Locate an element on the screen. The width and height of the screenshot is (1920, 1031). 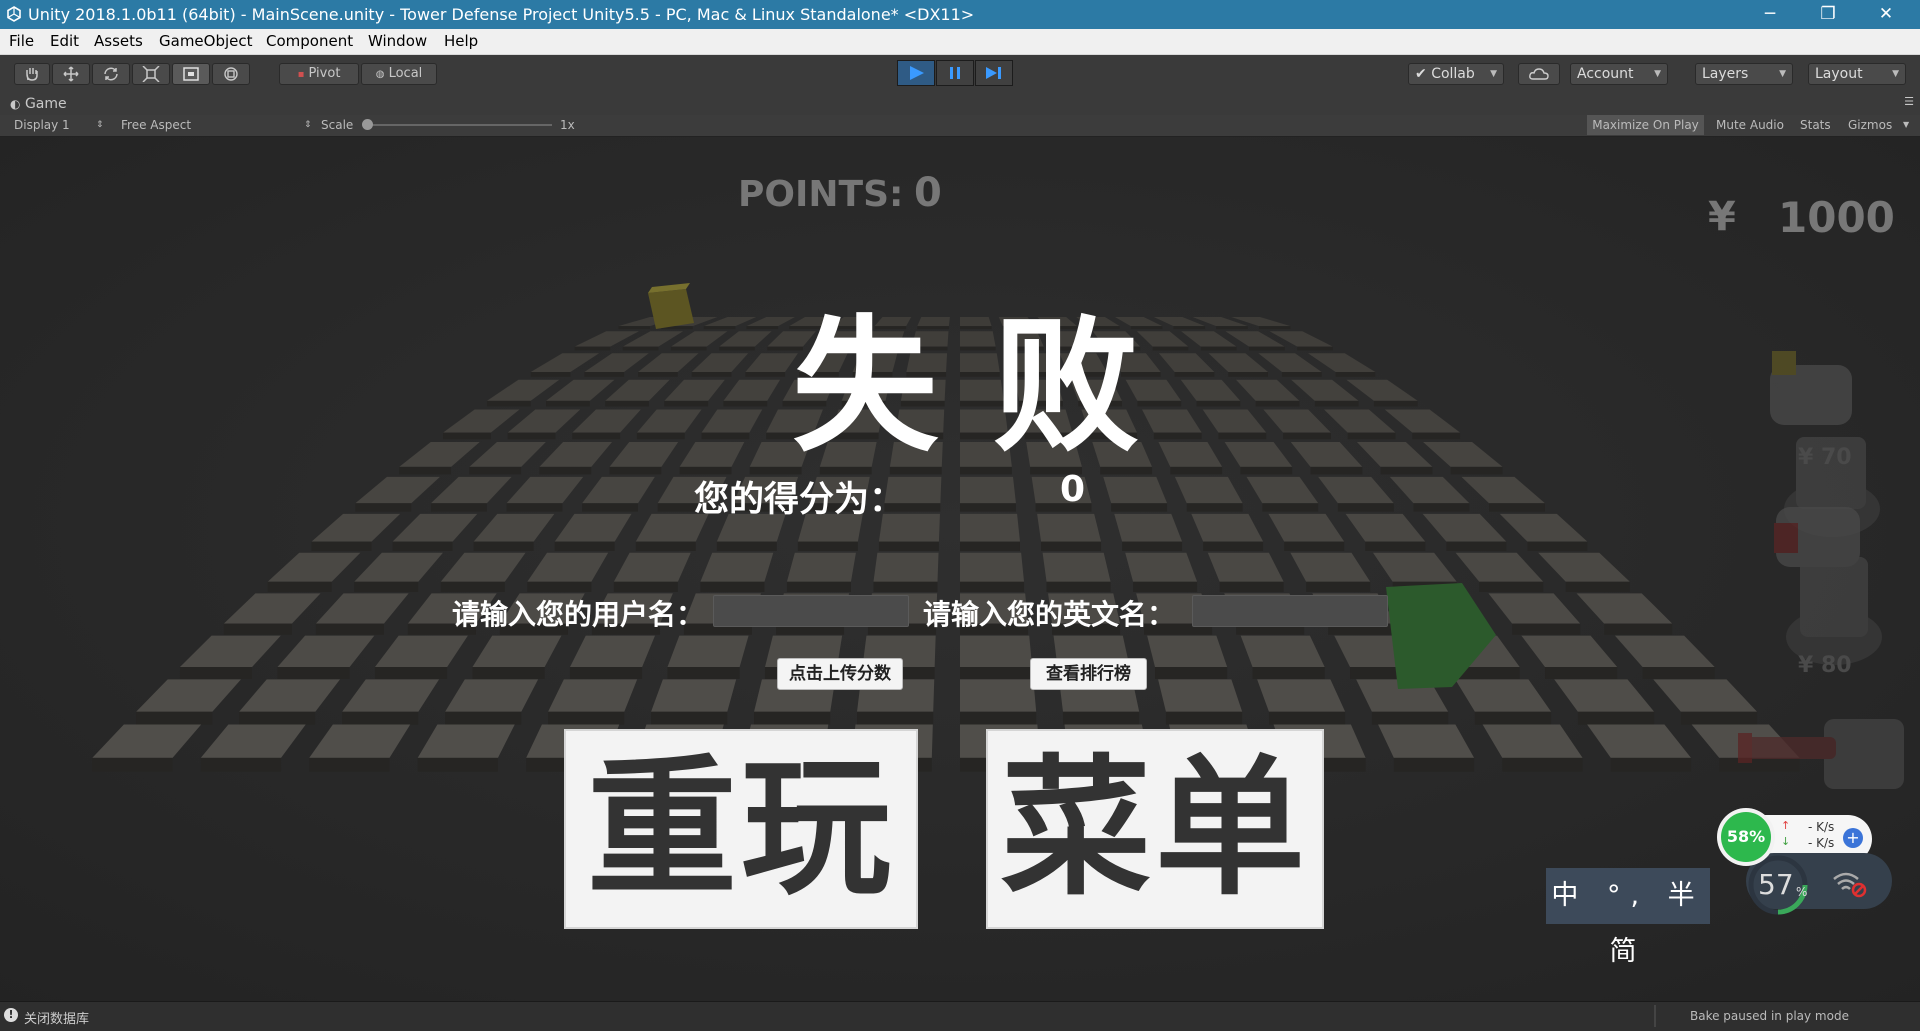
scale-tool-button is located at coordinates (151, 74).